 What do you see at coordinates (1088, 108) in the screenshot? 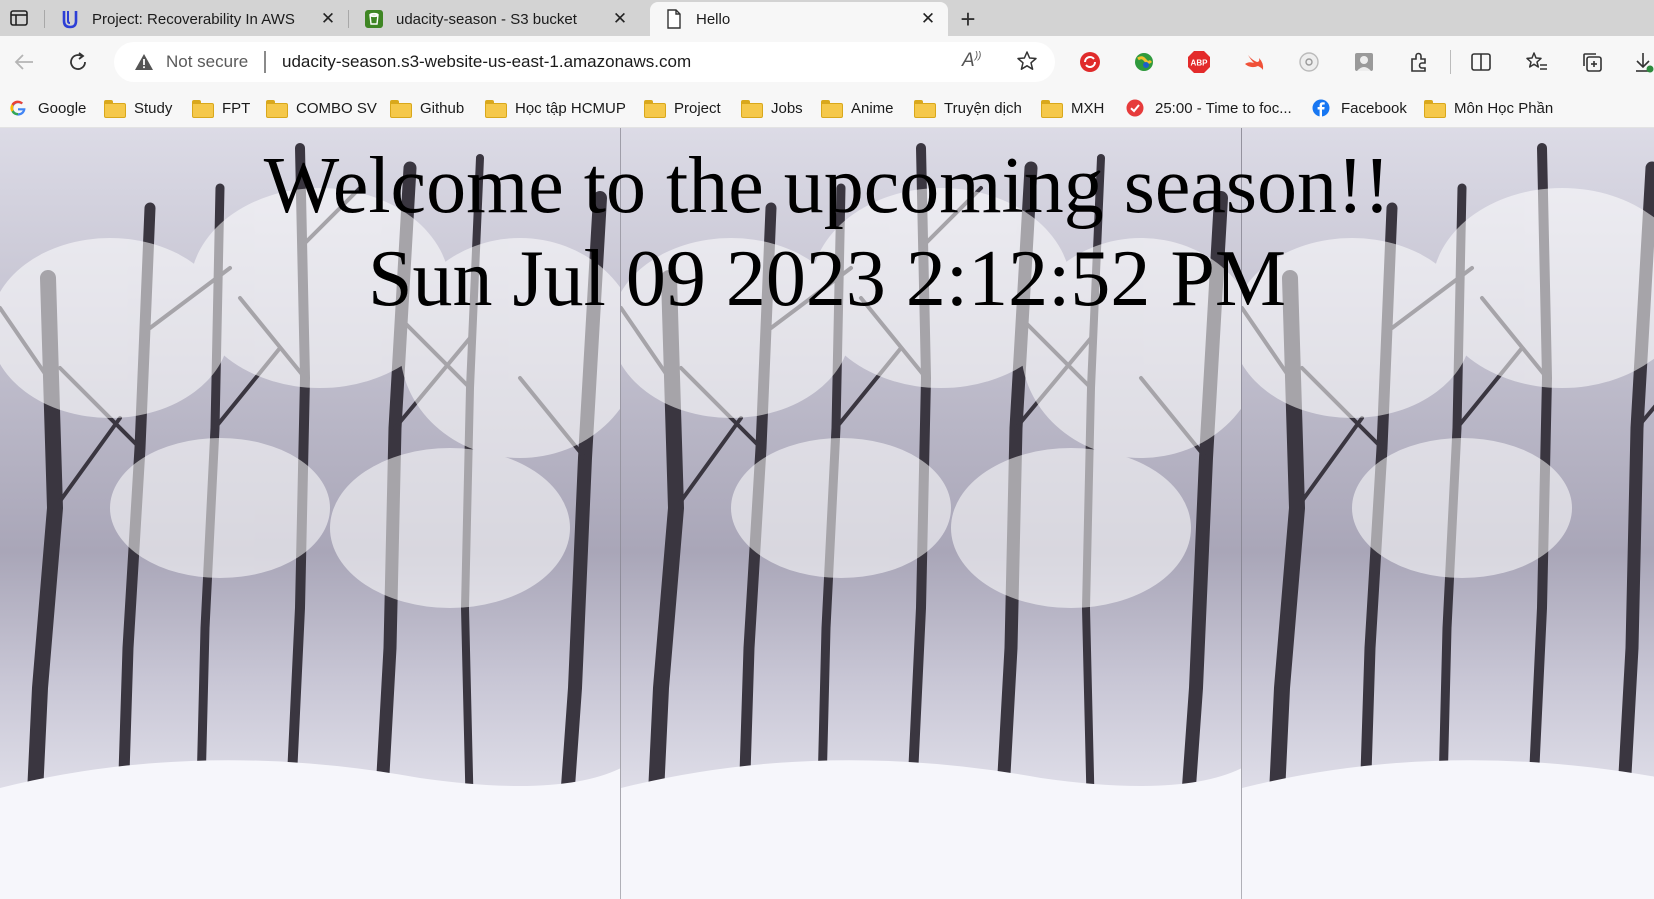
I see `bookmark-label: MXH` at bounding box center [1088, 108].